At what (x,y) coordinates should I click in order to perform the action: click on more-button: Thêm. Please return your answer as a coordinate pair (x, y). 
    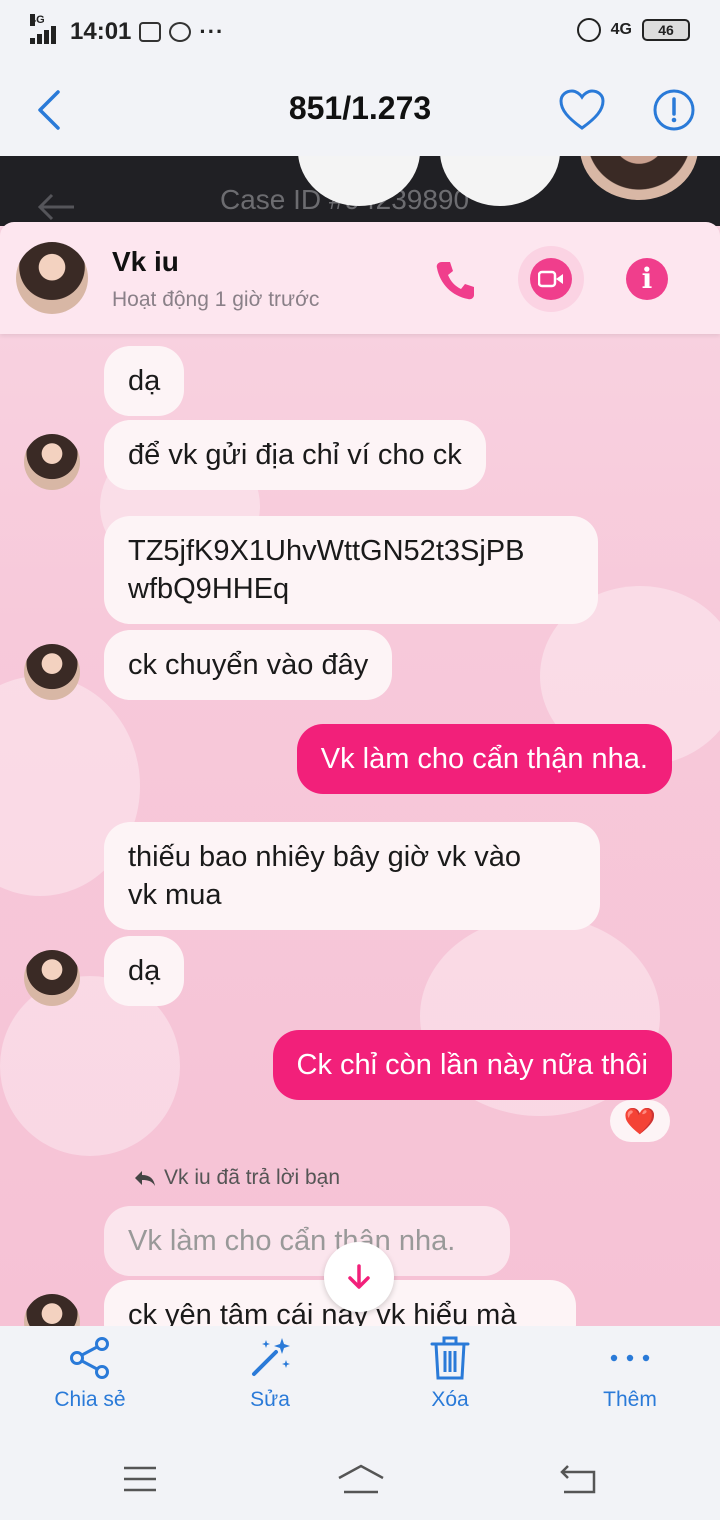
    Looking at the image, I should click on (630, 1381).